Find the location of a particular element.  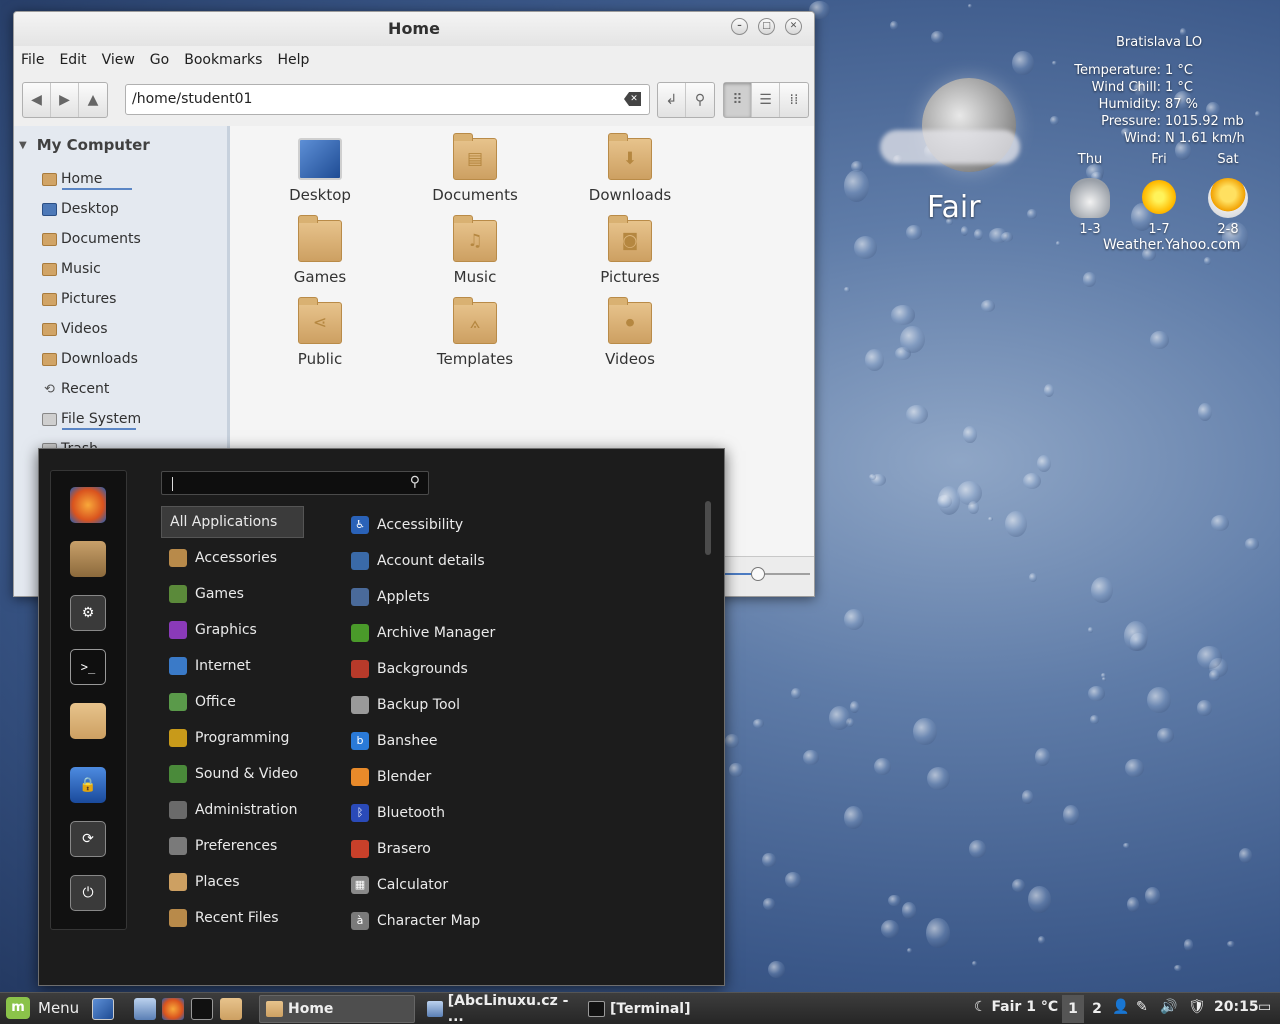

sidebar-header: ▼ My Computer is located at coordinates (120, 145).